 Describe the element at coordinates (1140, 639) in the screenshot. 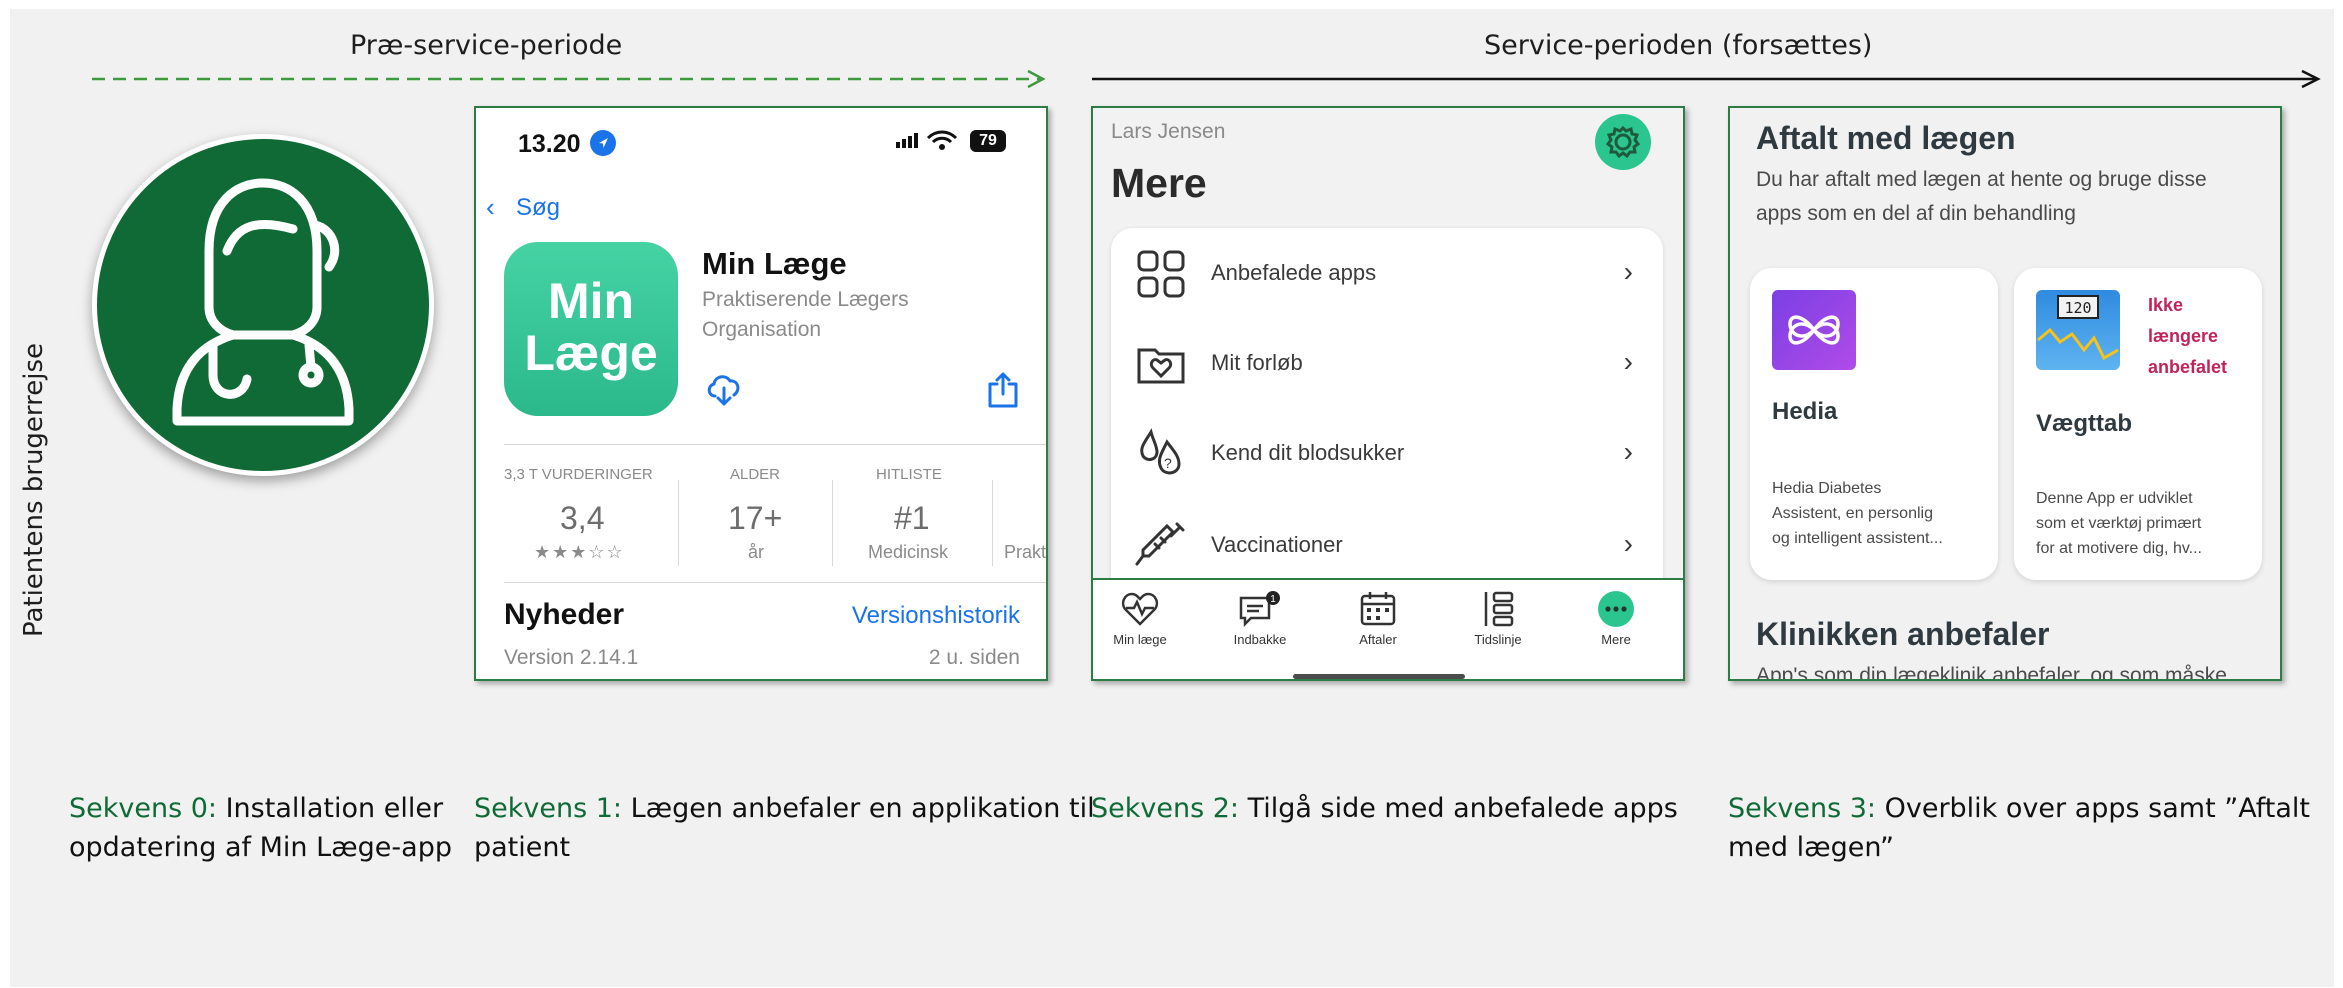

I see `tab-label: Min læge` at that location.